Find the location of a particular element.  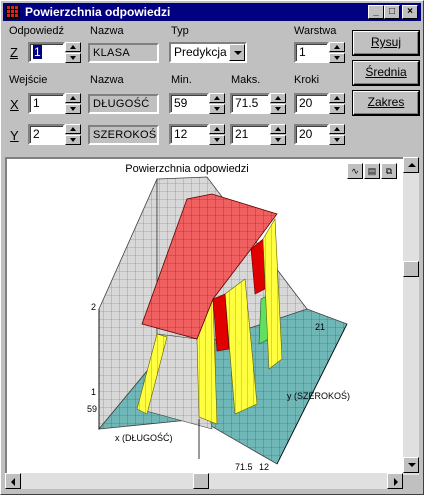

odpowiedz-label: Odpowiedź is located at coordinates (37, 31).